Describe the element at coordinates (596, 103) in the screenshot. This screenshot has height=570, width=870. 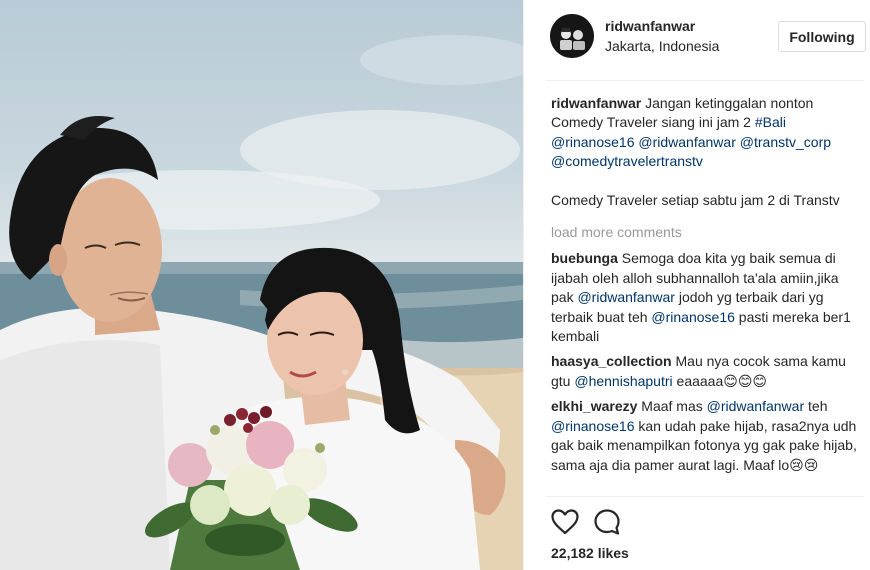
I see `caption-username: ridwanfanwar` at that location.